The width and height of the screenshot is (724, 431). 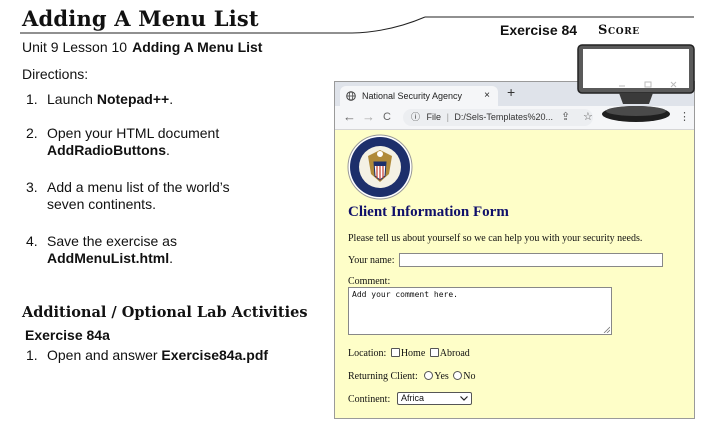 I want to click on home-option-label: Home, so click(x=413, y=353).